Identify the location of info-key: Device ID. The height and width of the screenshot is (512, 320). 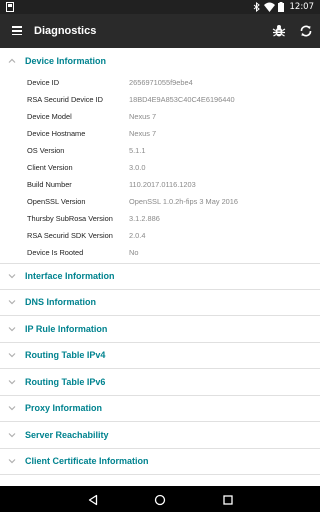
(43, 82).